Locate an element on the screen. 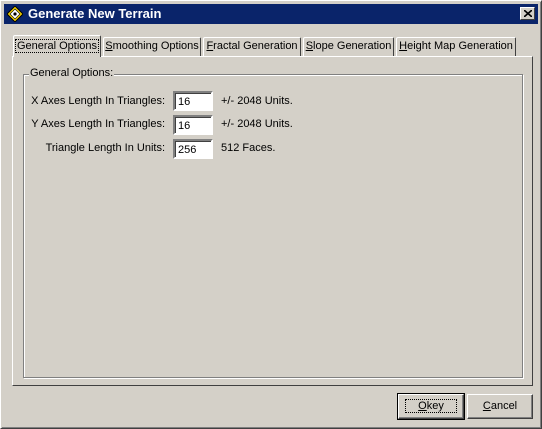  close-icon is located at coordinates (528, 13).